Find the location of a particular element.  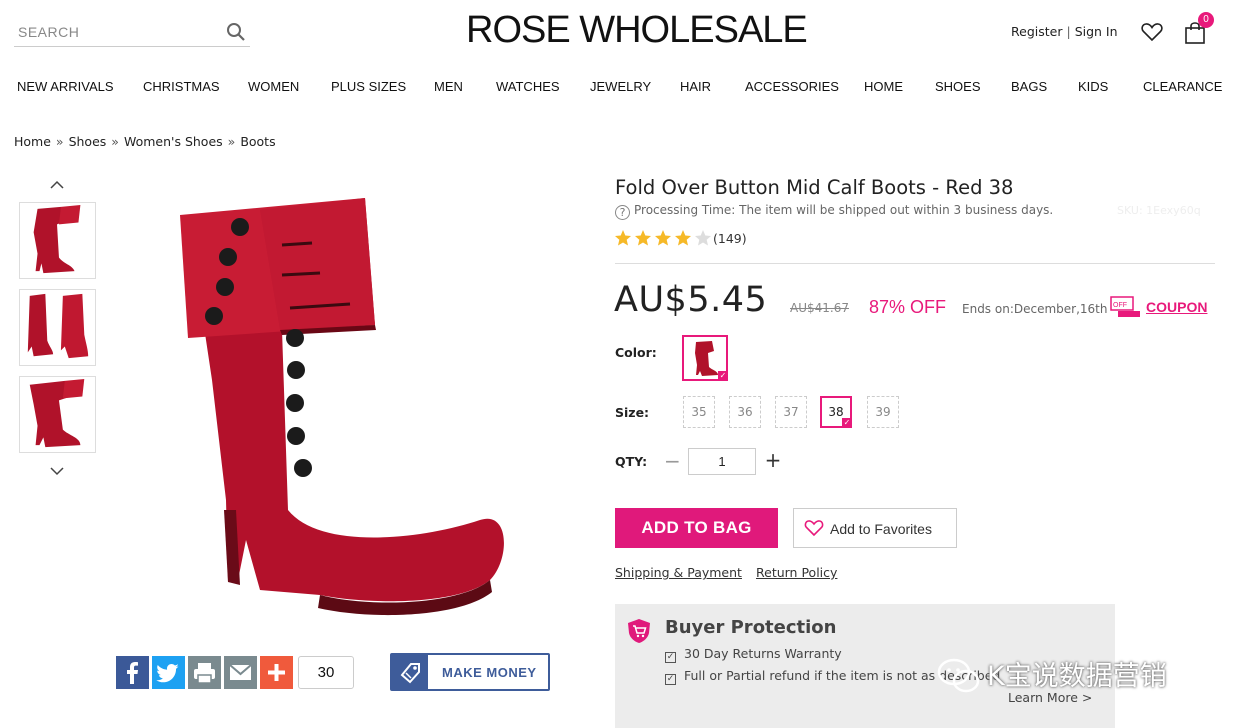

selected-check-icon: ✓ is located at coordinates (847, 423).